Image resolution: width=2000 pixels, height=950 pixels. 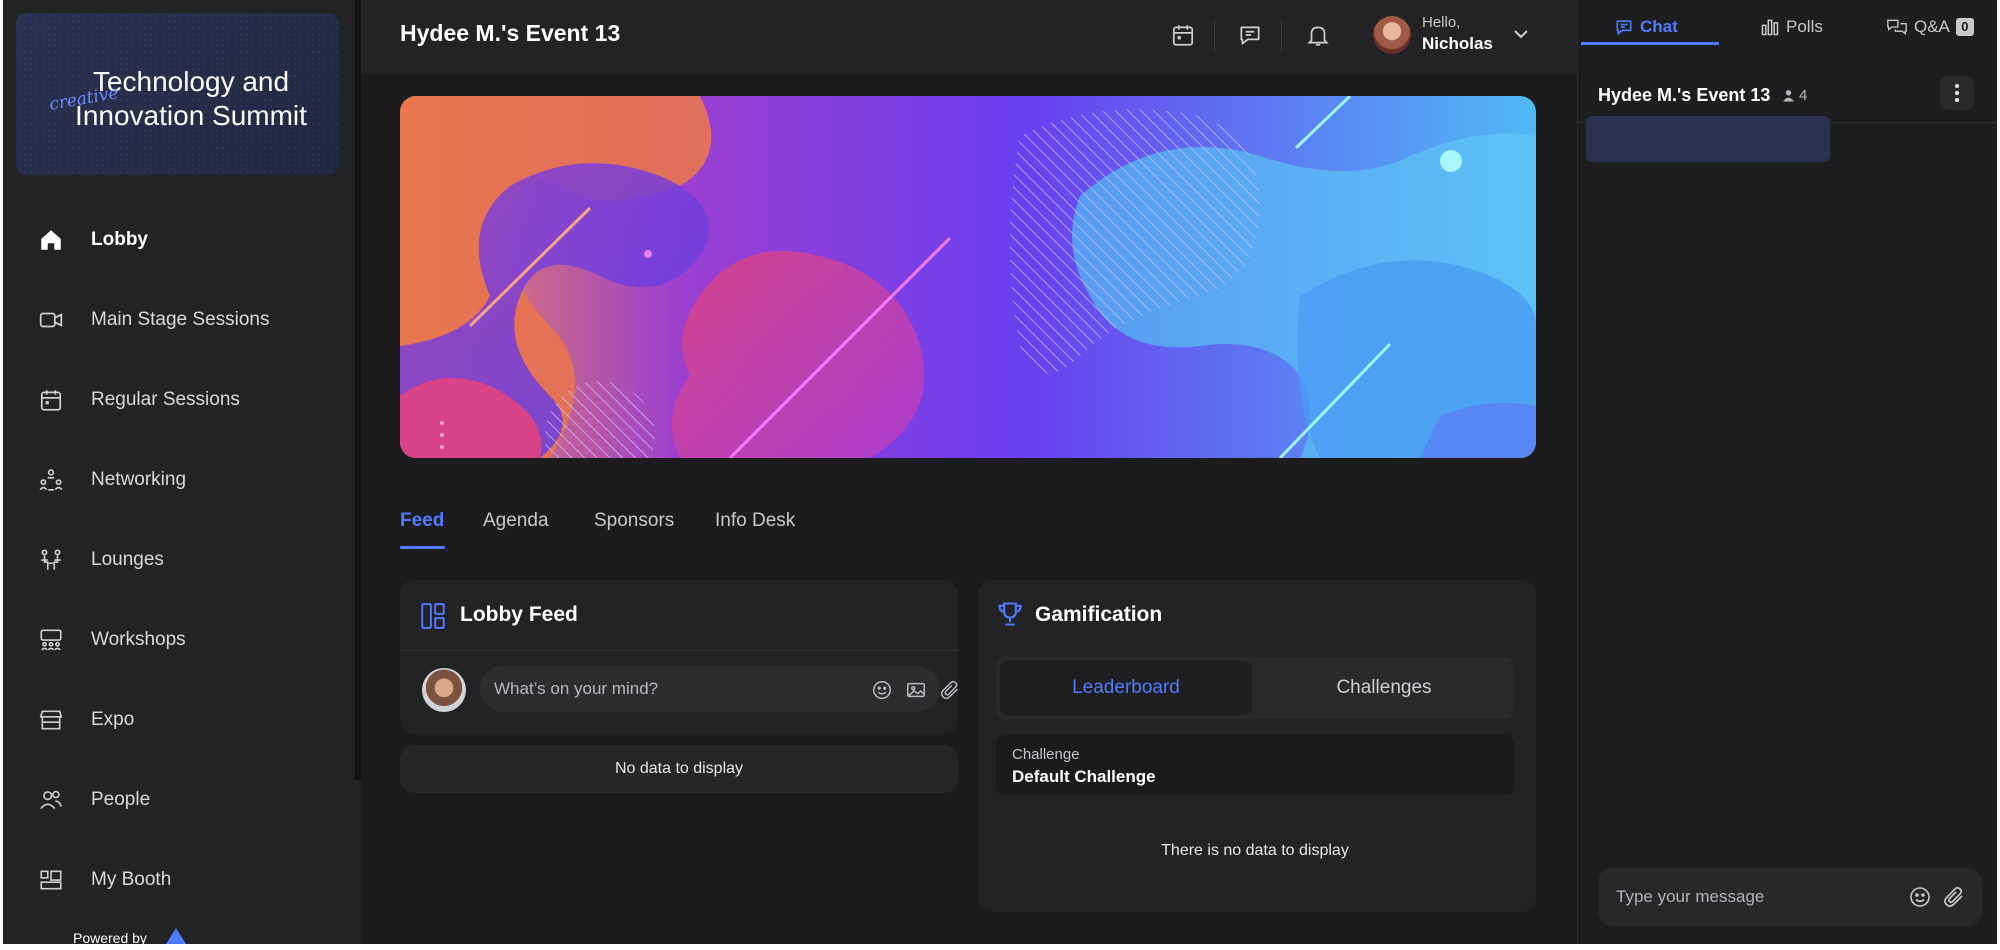 I want to click on chat-loading-placeholder, so click(x=1708, y=139).